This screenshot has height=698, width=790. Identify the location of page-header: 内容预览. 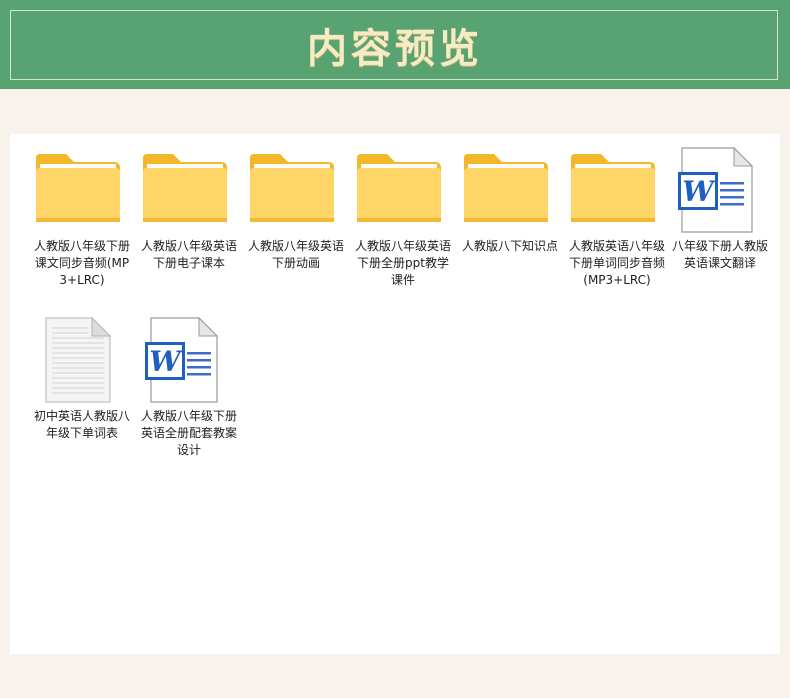
(395, 44).